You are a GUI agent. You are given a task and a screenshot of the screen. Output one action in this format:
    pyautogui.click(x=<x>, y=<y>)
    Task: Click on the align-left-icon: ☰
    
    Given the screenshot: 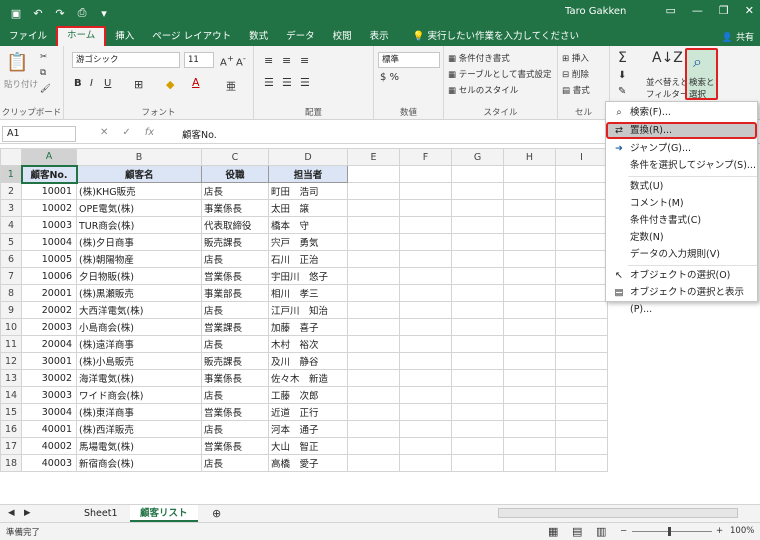 What is the action you would take?
    pyautogui.click(x=269, y=82)
    